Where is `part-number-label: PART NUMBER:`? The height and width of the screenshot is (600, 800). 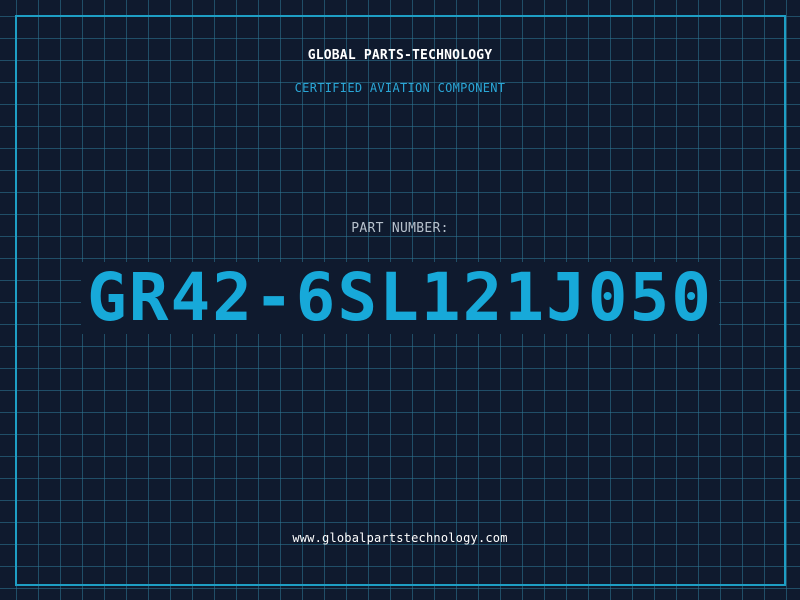 part-number-label: PART NUMBER: is located at coordinates (400, 228).